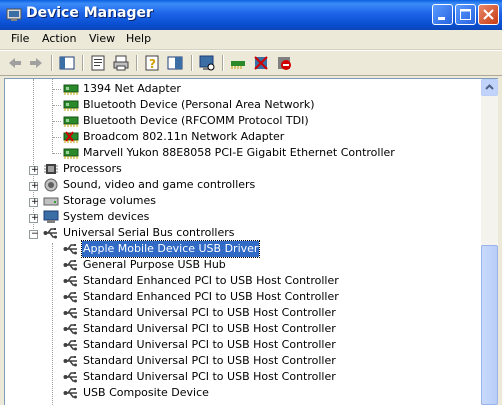 The image size is (502, 405). I want to click on show-hide-console-tree-icon, so click(67, 63).